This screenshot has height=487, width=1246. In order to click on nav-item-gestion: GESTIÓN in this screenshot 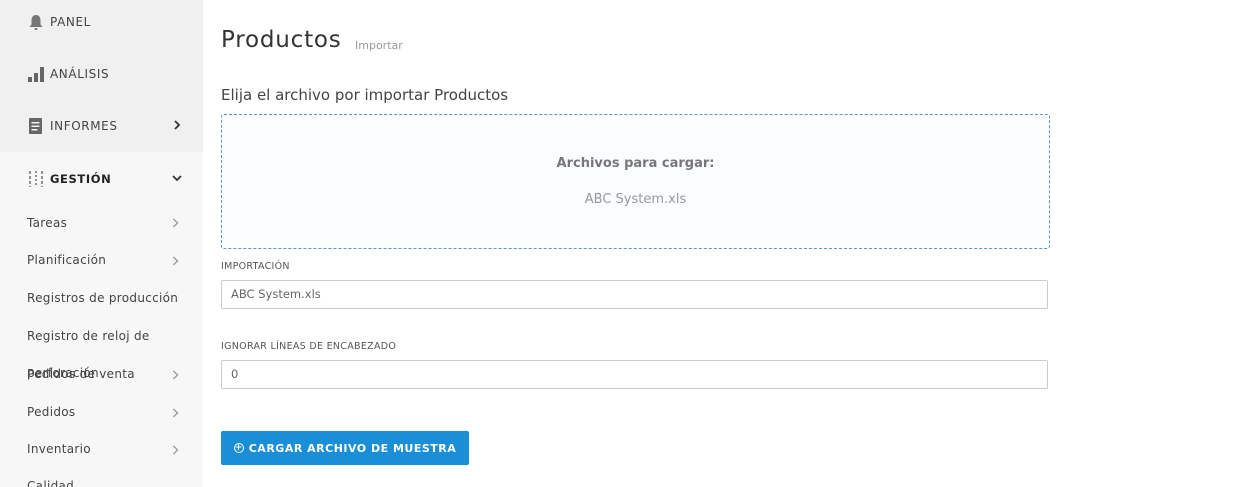, I will do `click(112, 179)`.